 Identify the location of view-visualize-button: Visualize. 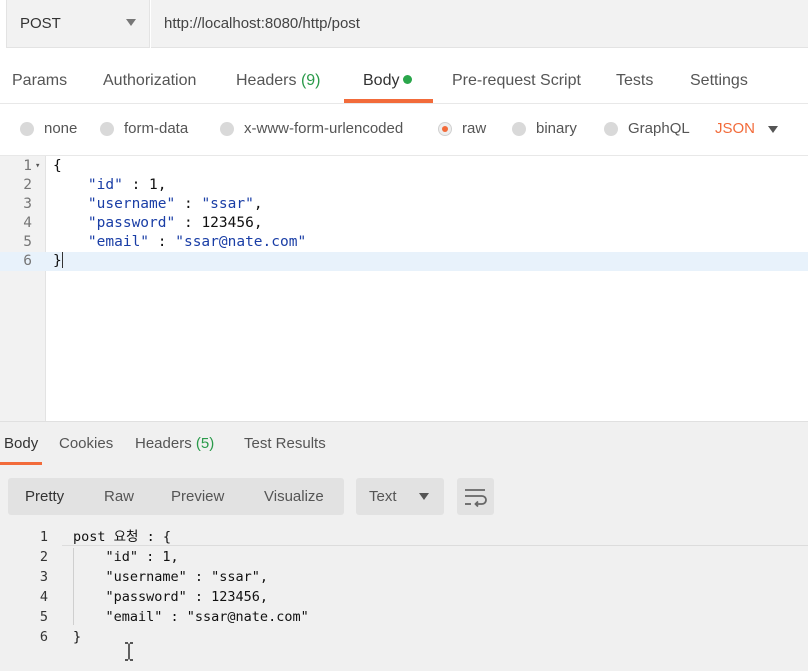
(294, 496).